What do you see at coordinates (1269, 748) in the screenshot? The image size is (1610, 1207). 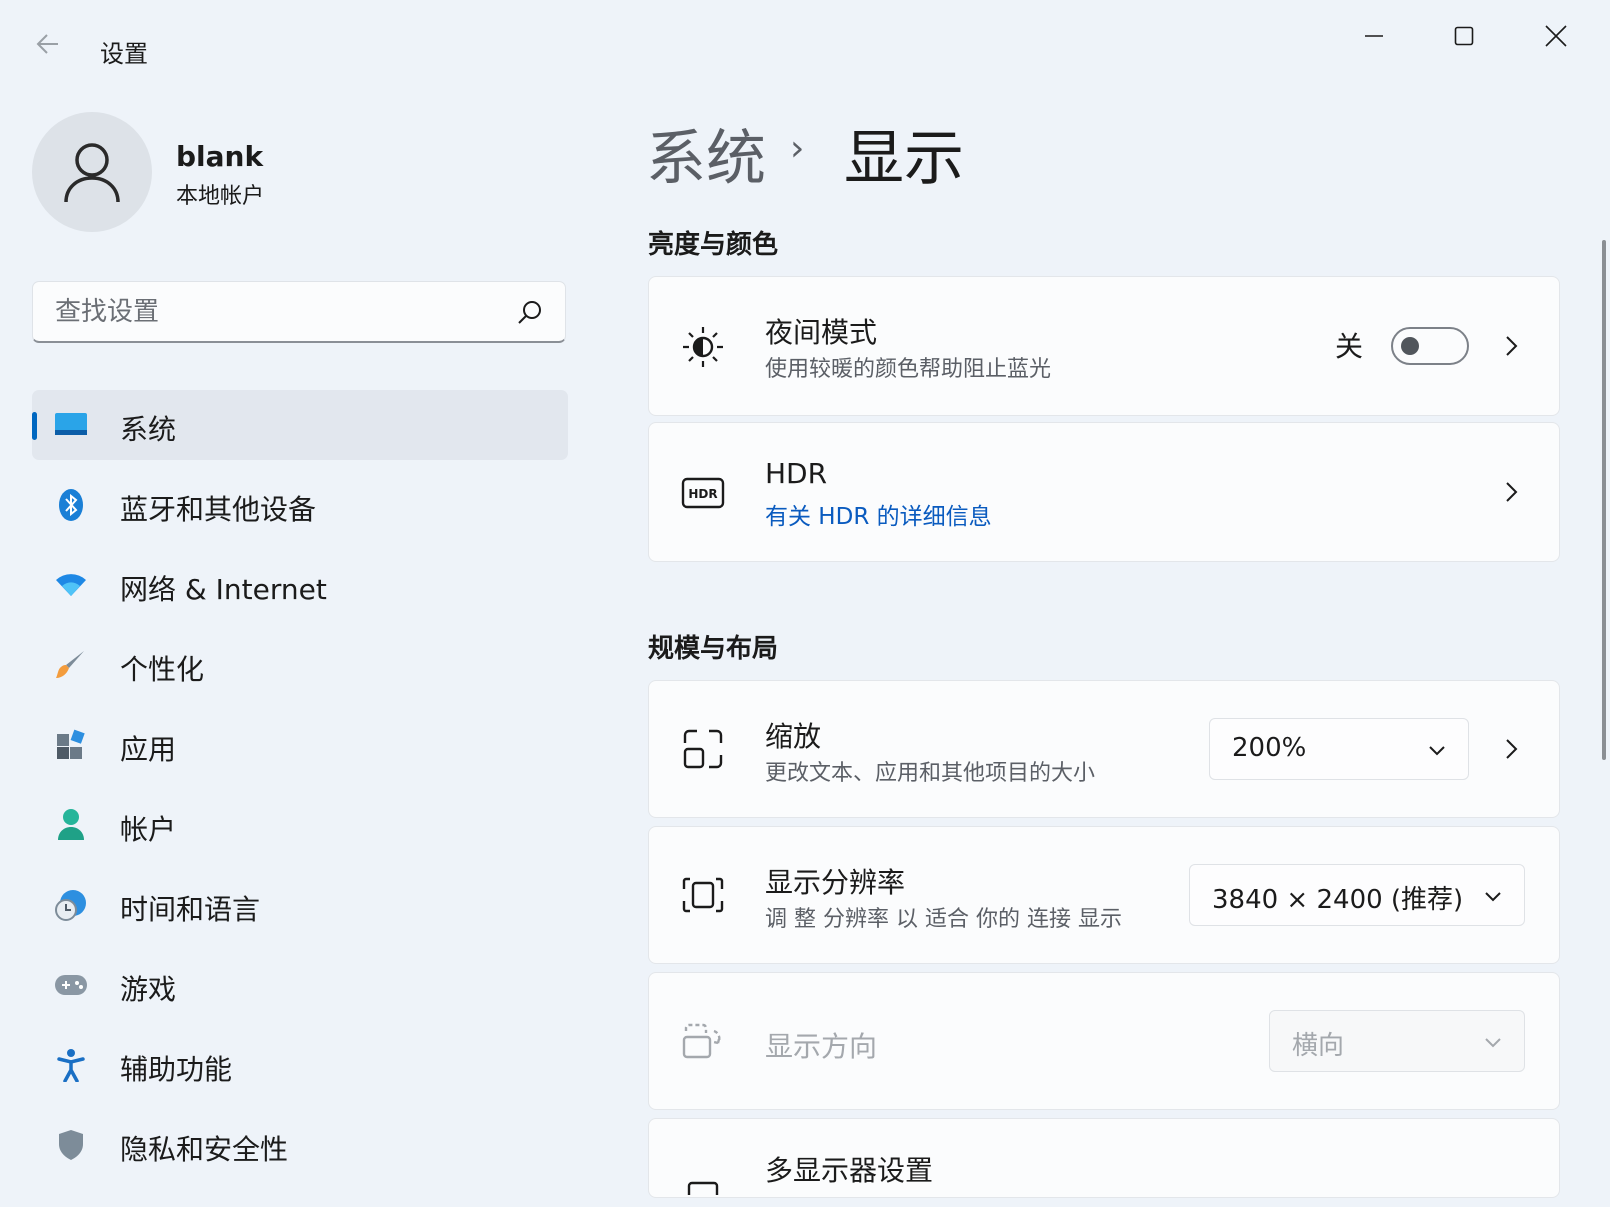 I see `dropdown-value: 200%` at bounding box center [1269, 748].